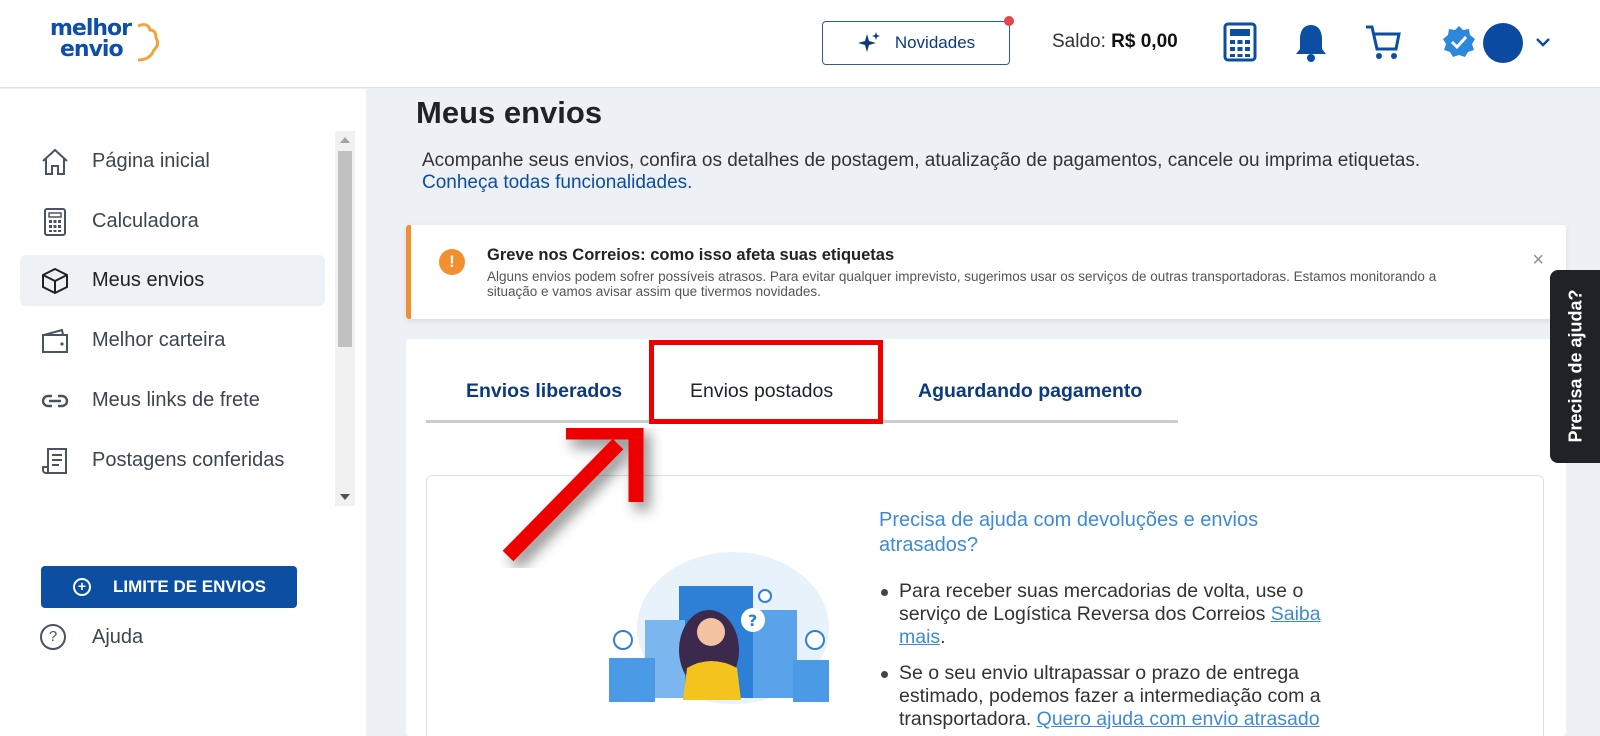 The height and width of the screenshot is (736, 1600). I want to click on scroll-up-arrow, so click(345, 140).